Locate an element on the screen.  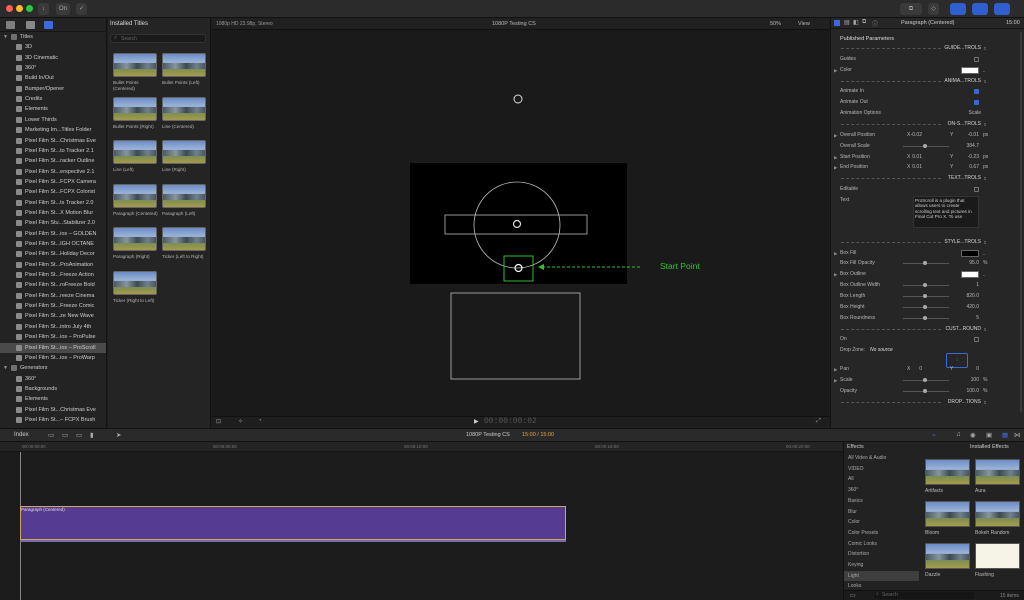
parameter-value: Scale is located at coordinates (974, 113).